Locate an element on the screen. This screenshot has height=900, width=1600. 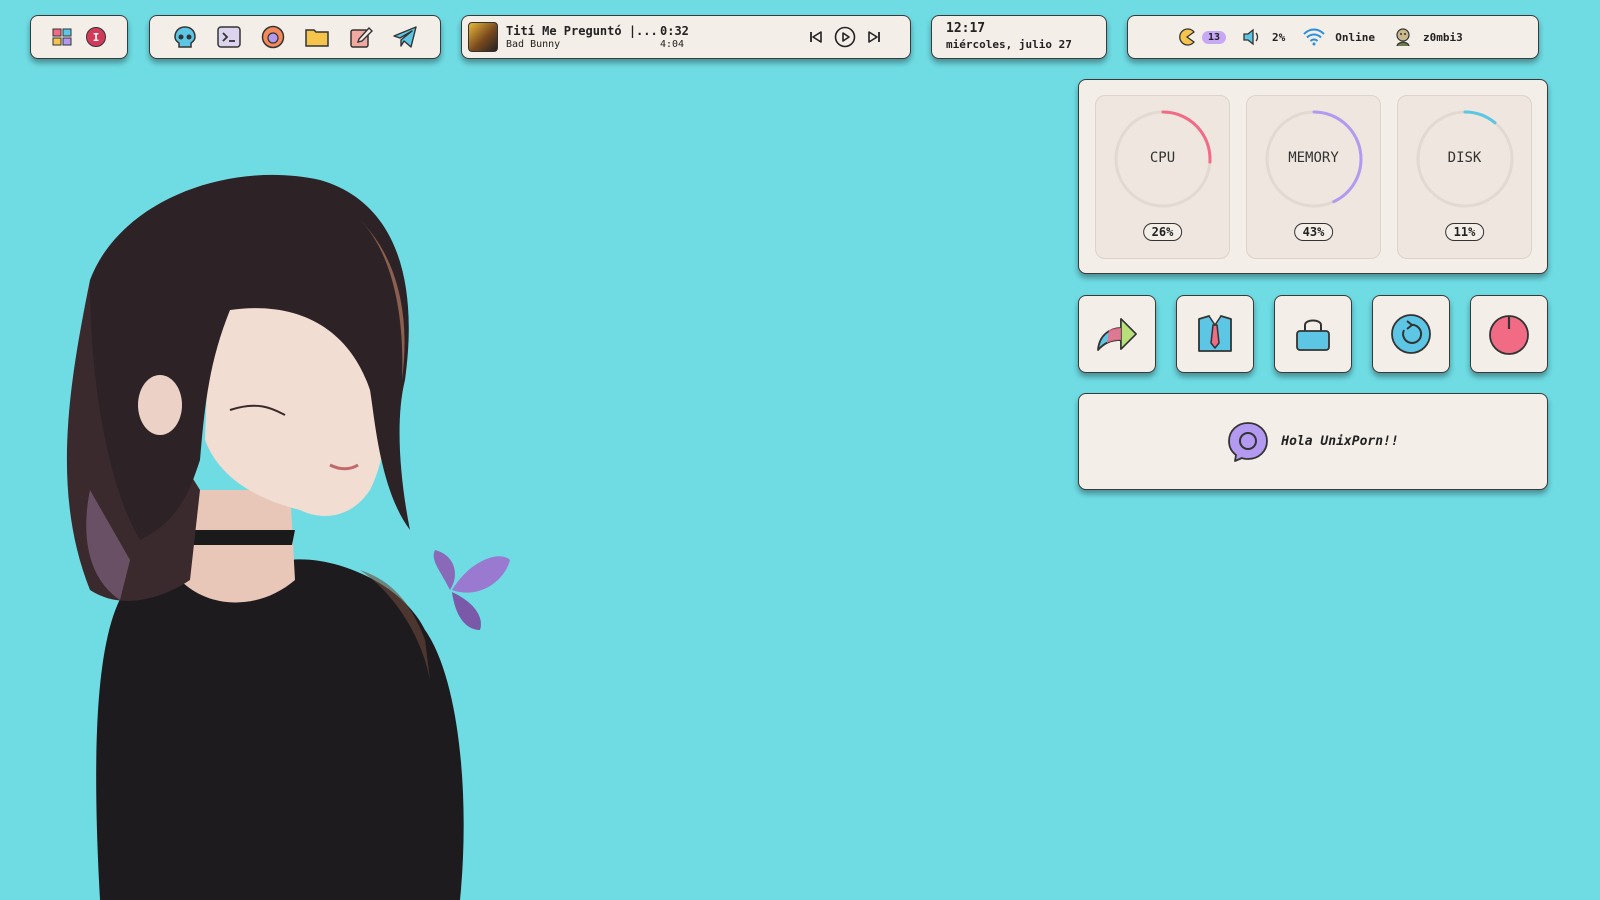
play-icon is located at coordinates (845, 37).